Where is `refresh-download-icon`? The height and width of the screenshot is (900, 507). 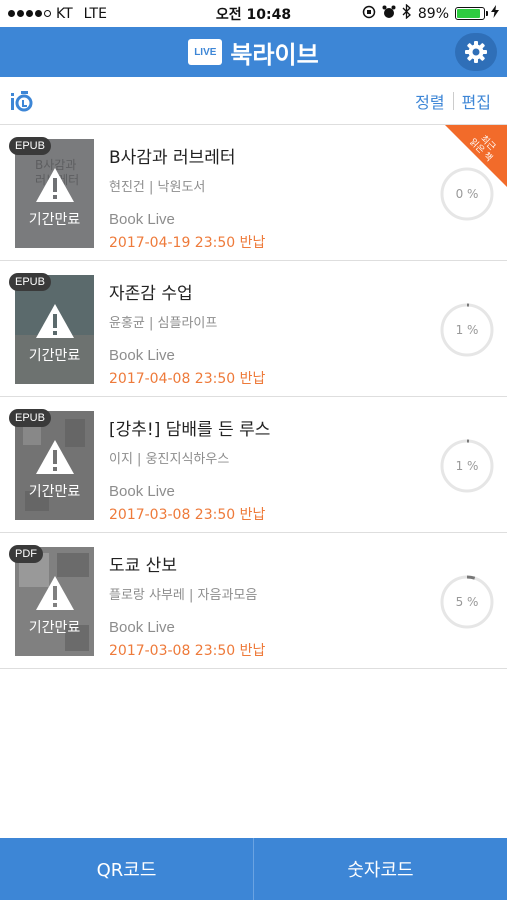
refresh-download-icon is located at coordinates (22, 100).